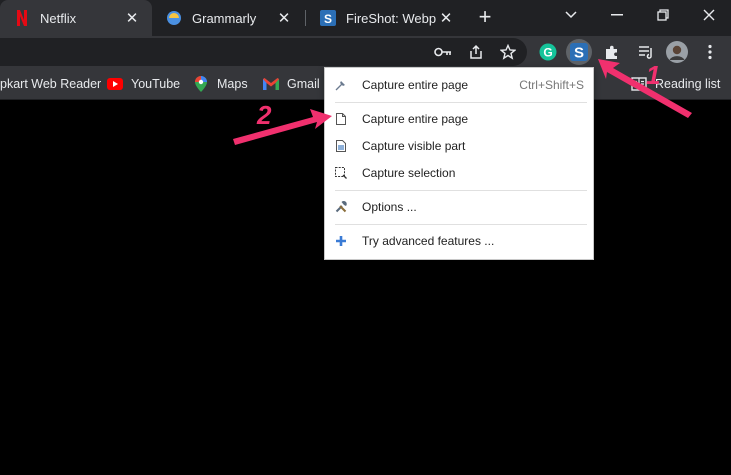  What do you see at coordinates (232, 84) in the screenshot?
I see `bookmark-label: Maps` at bounding box center [232, 84].